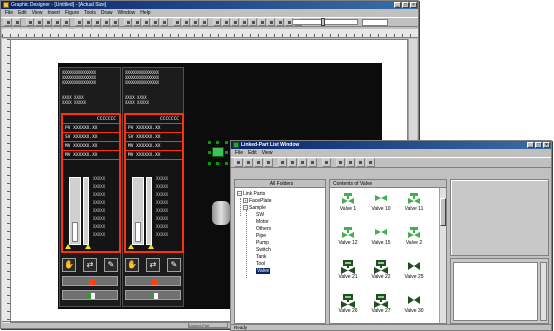 The width and height of the screenshot is (554, 331). Describe the element at coordinates (9, 13) in the screenshot. I see `menu-file: File` at that location.